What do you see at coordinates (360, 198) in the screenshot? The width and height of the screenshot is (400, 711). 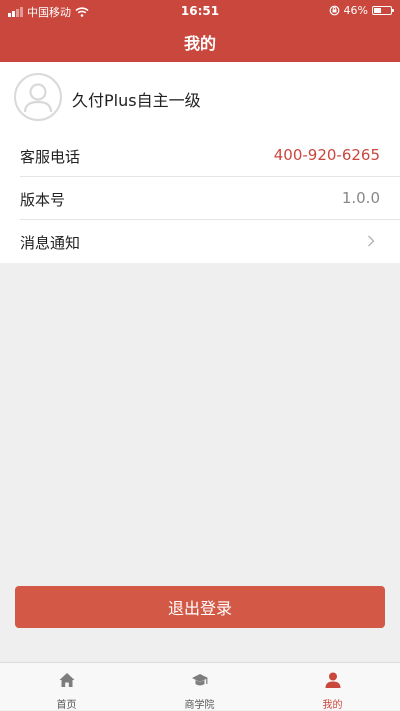 I see `version-value: 1.0.0` at bounding box center [360, 198].